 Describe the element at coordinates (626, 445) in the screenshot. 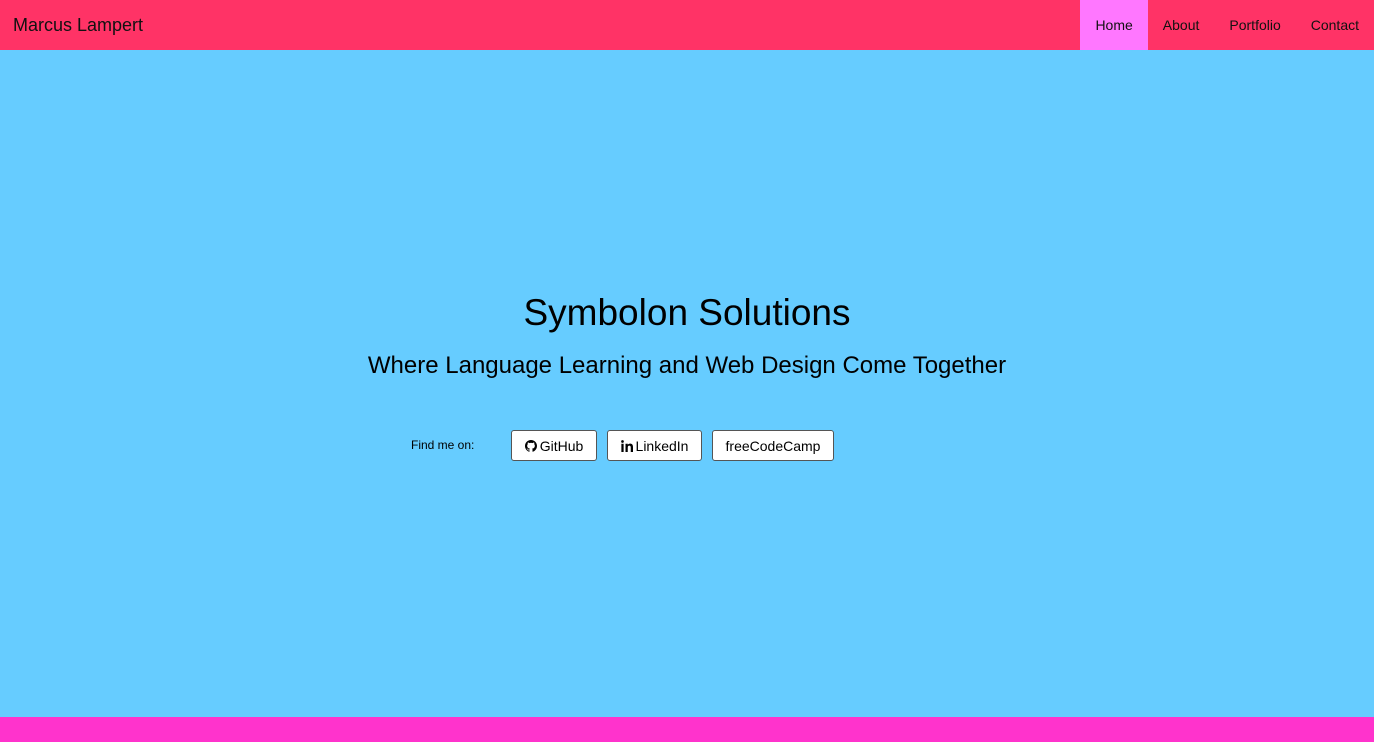

I see `linkedin-icon` at that location.